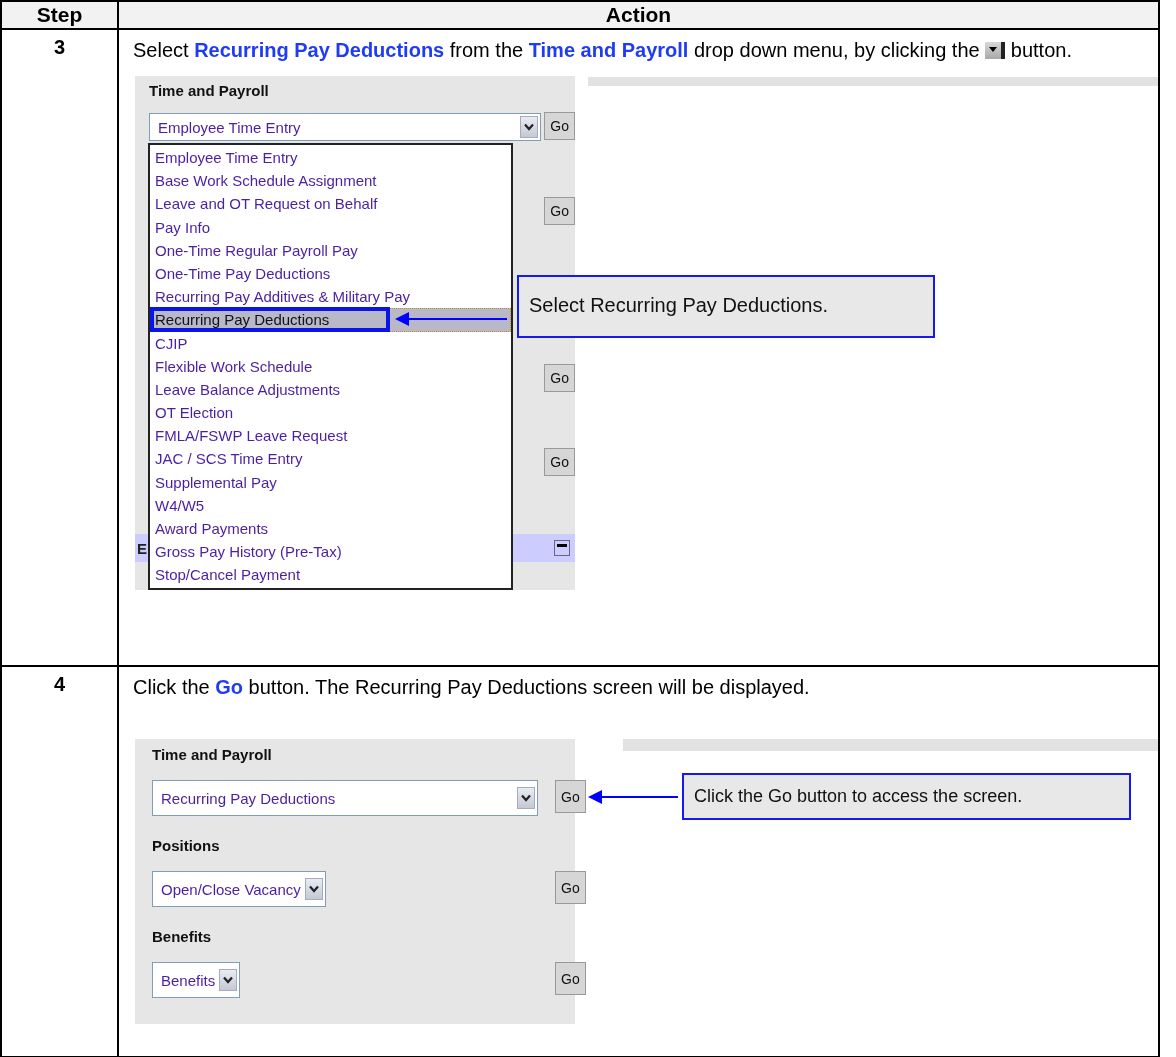 Image resolution: width=1176 pixels, height=1057 pixels. What do you see at coordinates (330, 482) in the screenshot?
I see `dropdown-option: Supplemental Pay` at bounding box center [330, 482].